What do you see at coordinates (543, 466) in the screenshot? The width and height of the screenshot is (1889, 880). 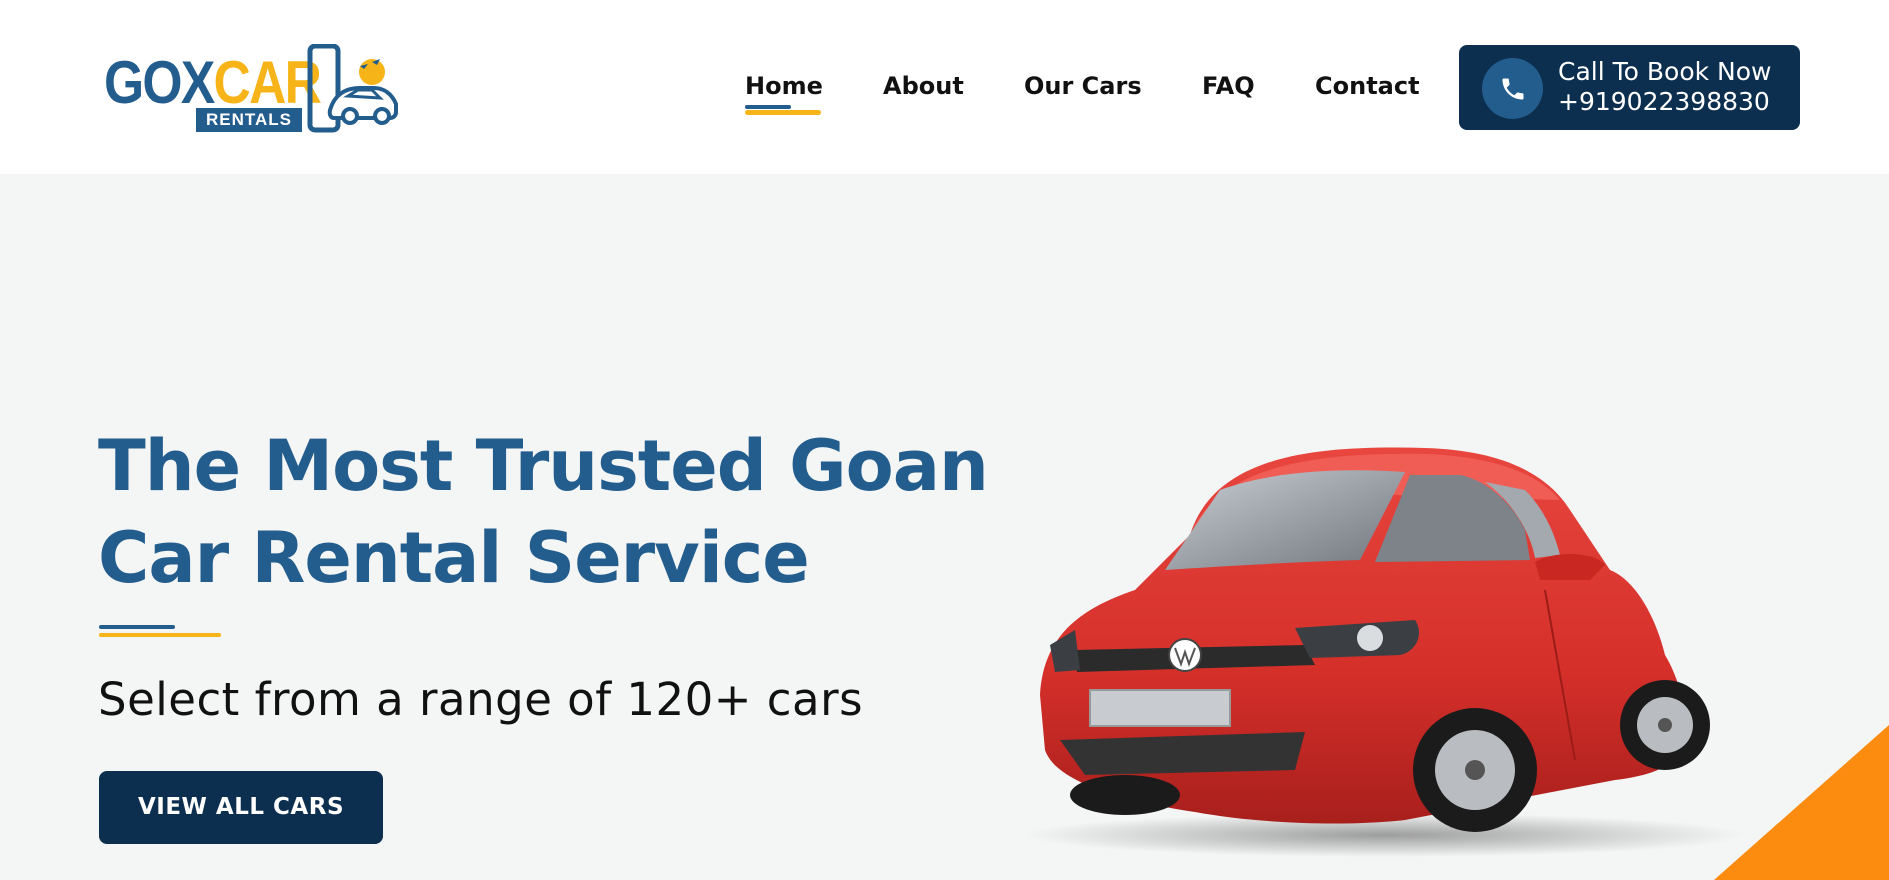 I see `hero-title-line-1: The Most Trusted Goan` at bounding box center [543, 466].